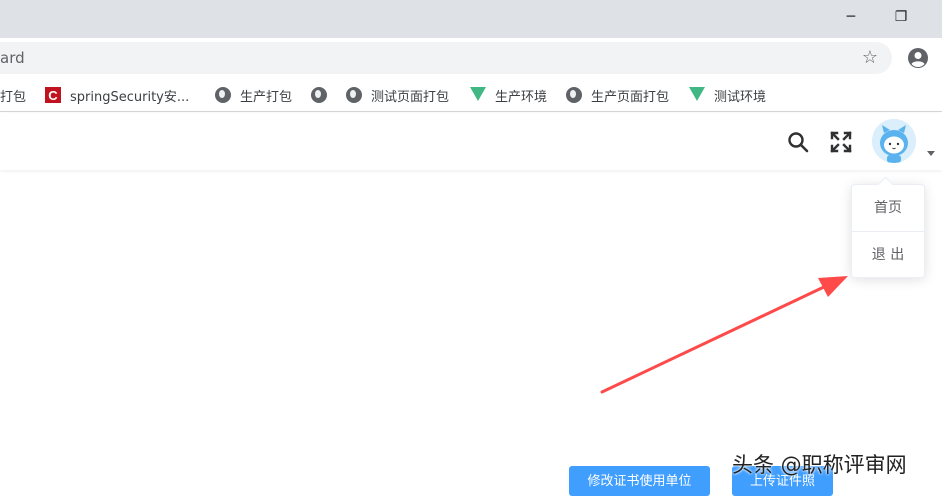 The width and height of the screenshot is (942, 498). I want to click on bookmark-label: 打包, so click(13, 97).